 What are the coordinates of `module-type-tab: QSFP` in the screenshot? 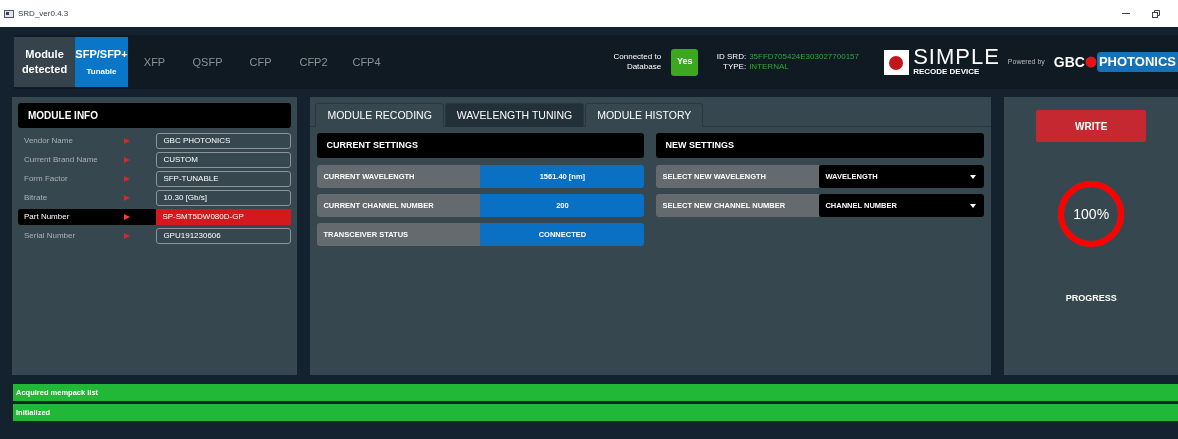 It's located at (207, 62).